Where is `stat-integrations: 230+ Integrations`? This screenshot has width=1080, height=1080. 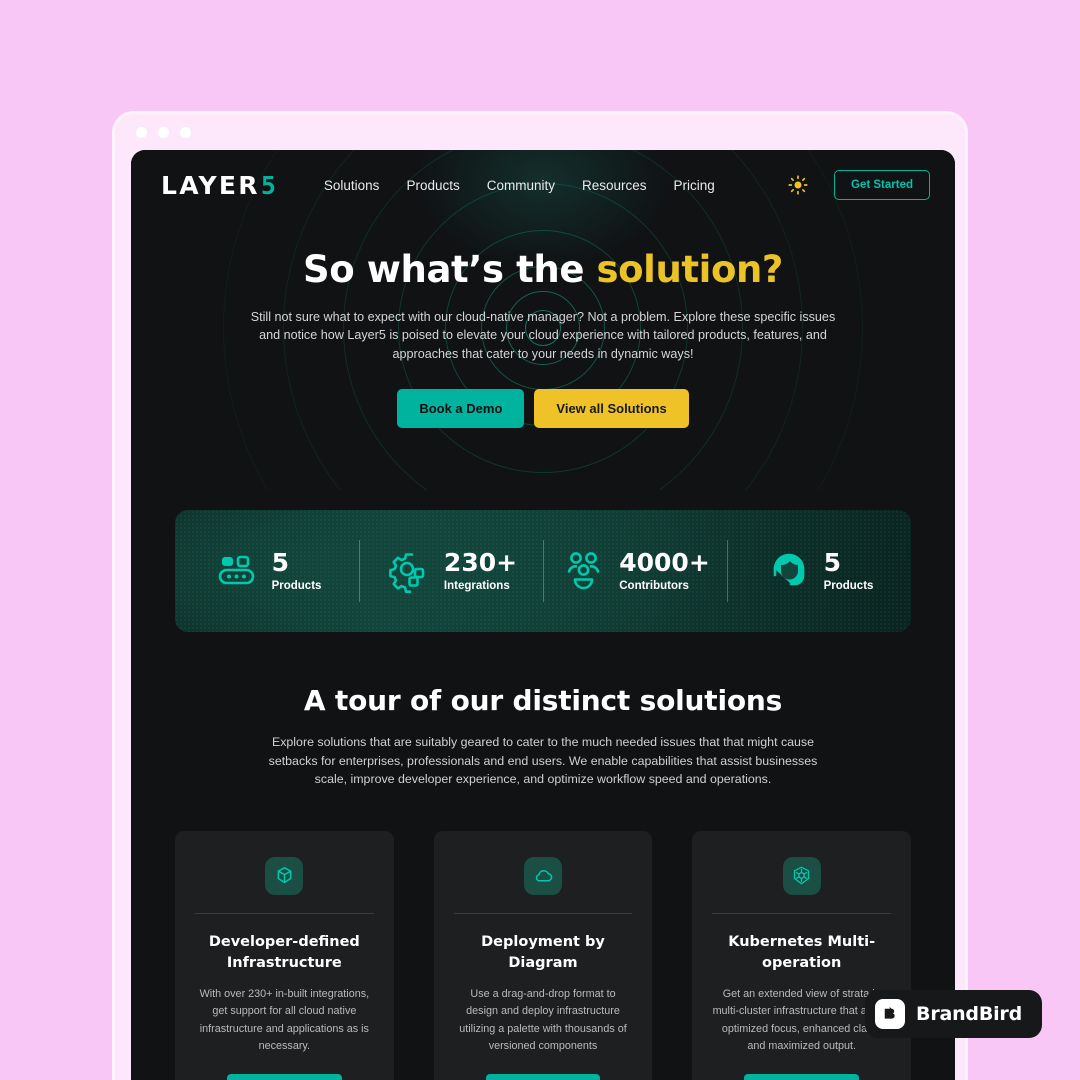
stat-integrations: 230+ Integrations is located at coordinates (451, 571).